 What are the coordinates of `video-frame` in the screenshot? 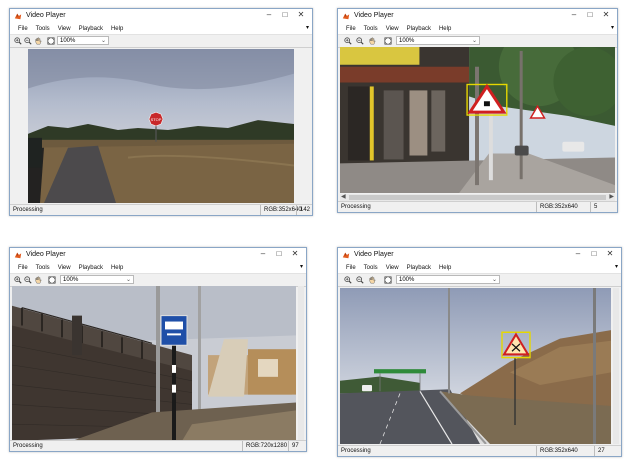 It's located at (475, 366).